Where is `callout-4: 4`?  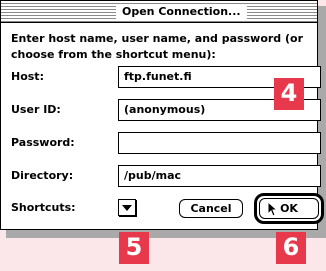
callout-4: 4 is located at coordinates (289, 94).